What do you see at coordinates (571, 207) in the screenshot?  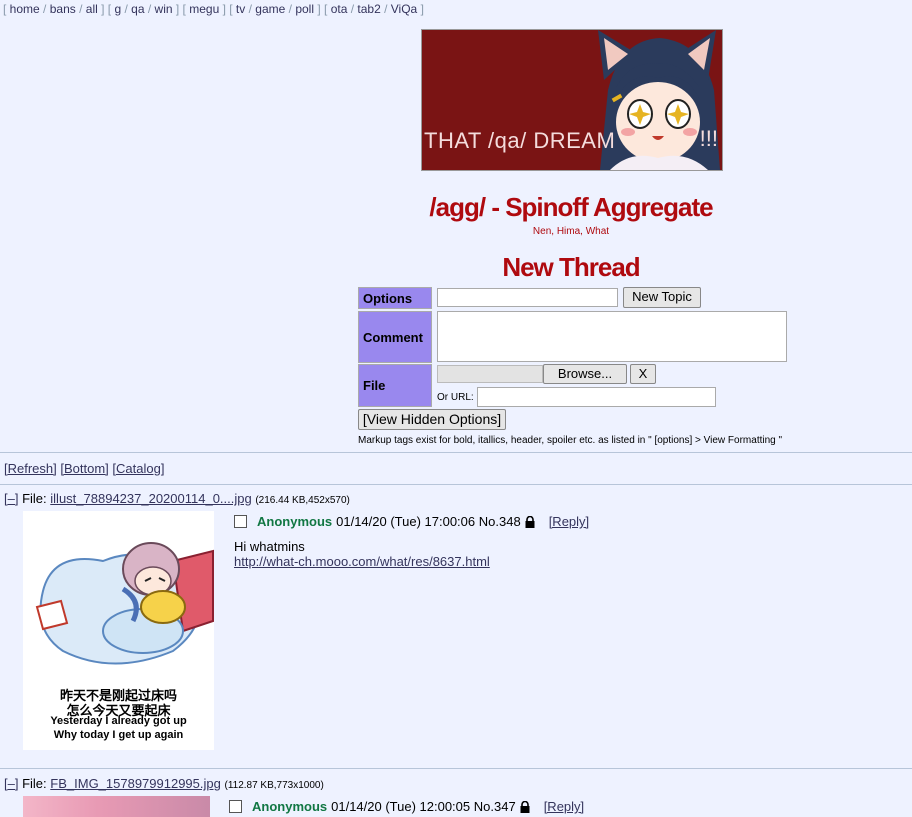 I see `board-title: /agg/ - Spinoff Aggregate` at bounding box center [571, 207].